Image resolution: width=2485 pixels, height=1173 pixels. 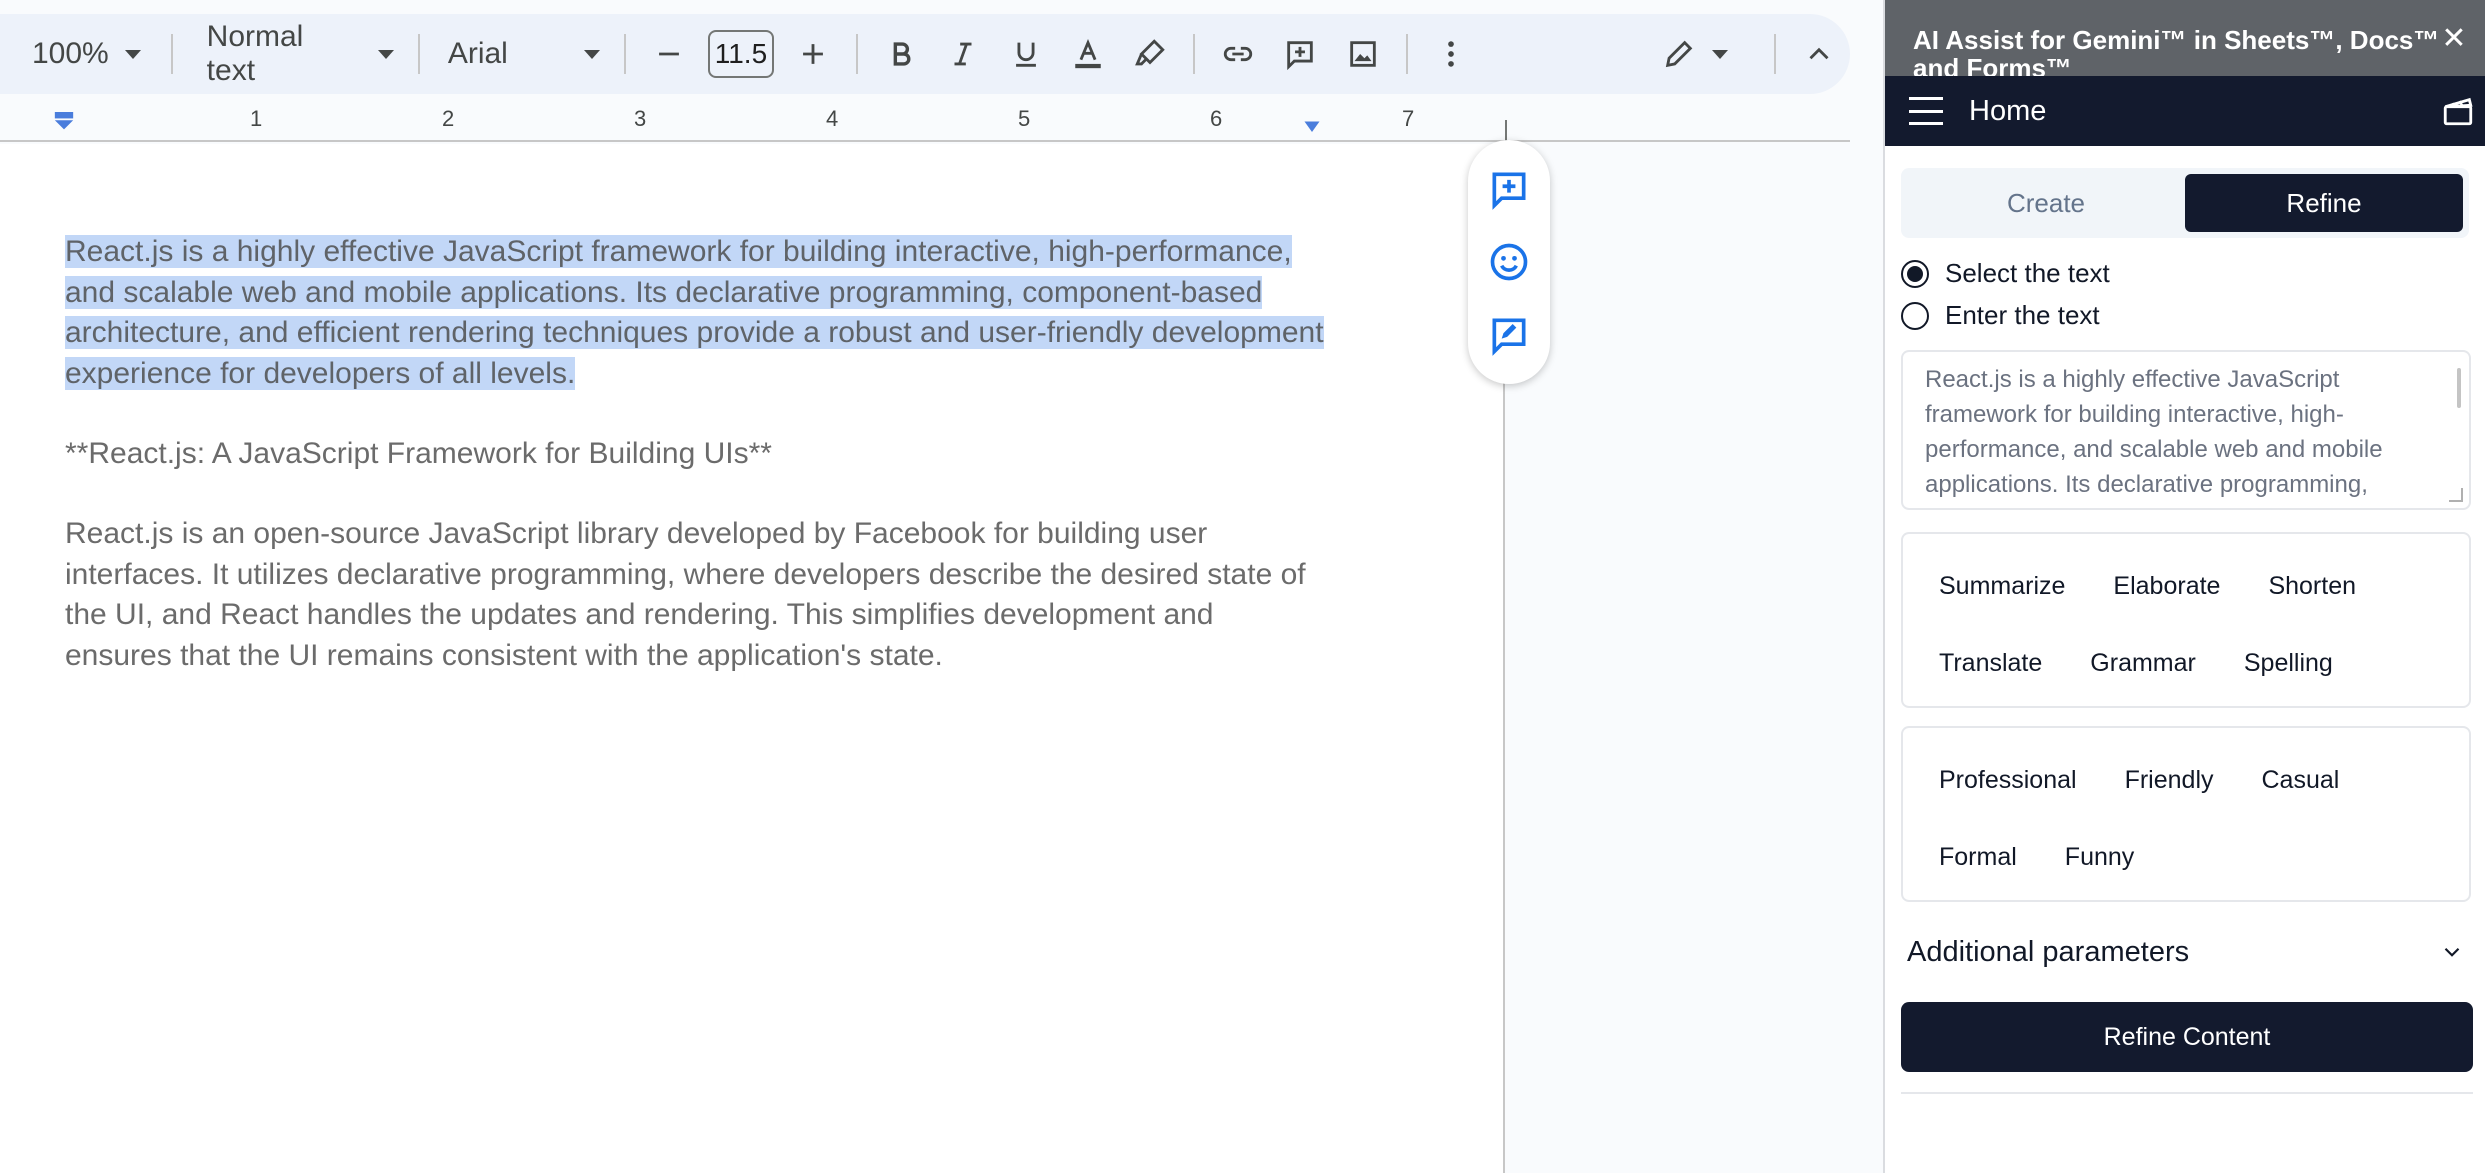 What do you see at coordinates (2456, 495) in the screenshot?
I see `resize-handle-icon` at bounding box center [2456, 495].